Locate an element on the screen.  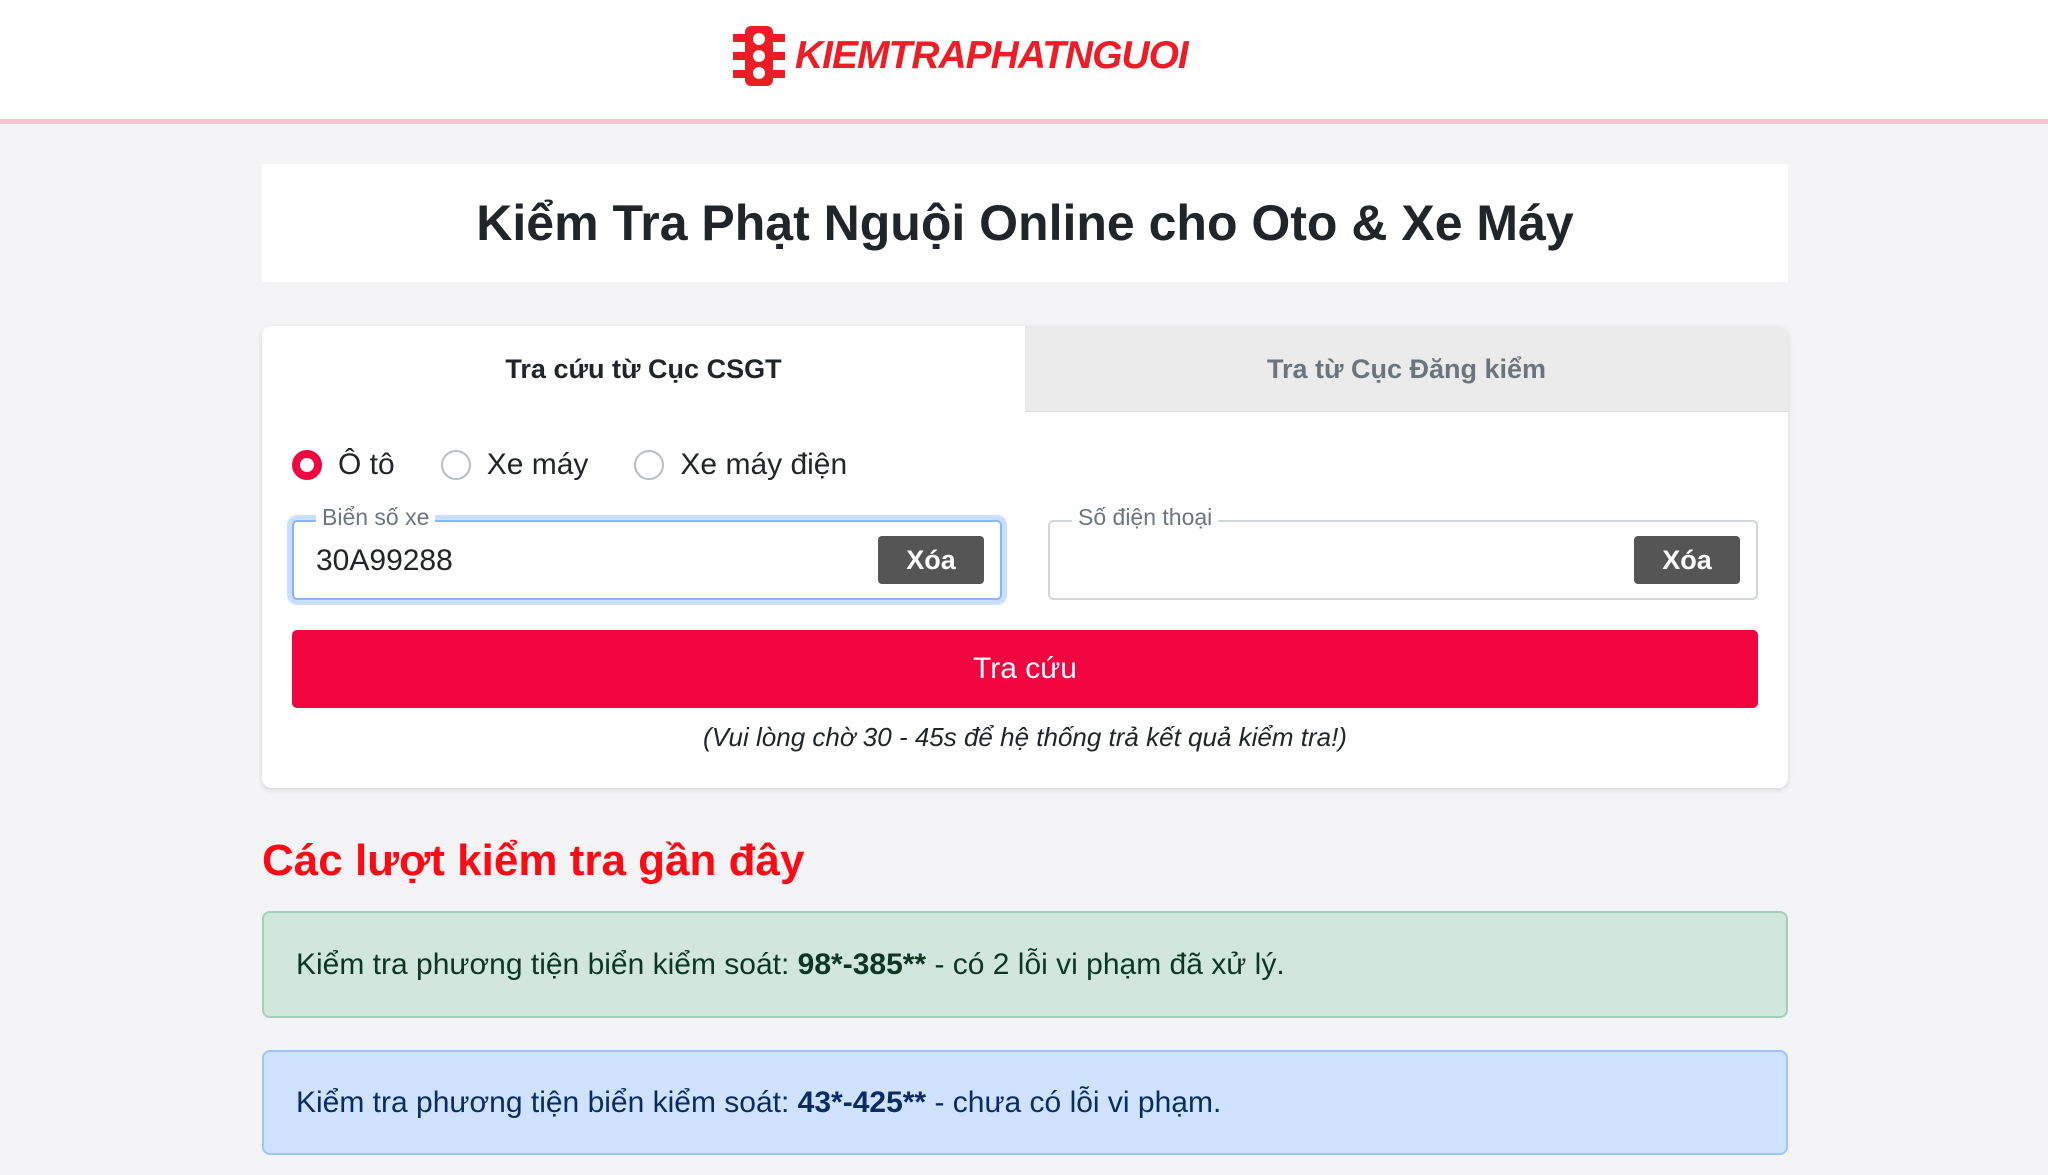
lookup-submit-button: Tra cứu is located at coordinates (1025, 669).